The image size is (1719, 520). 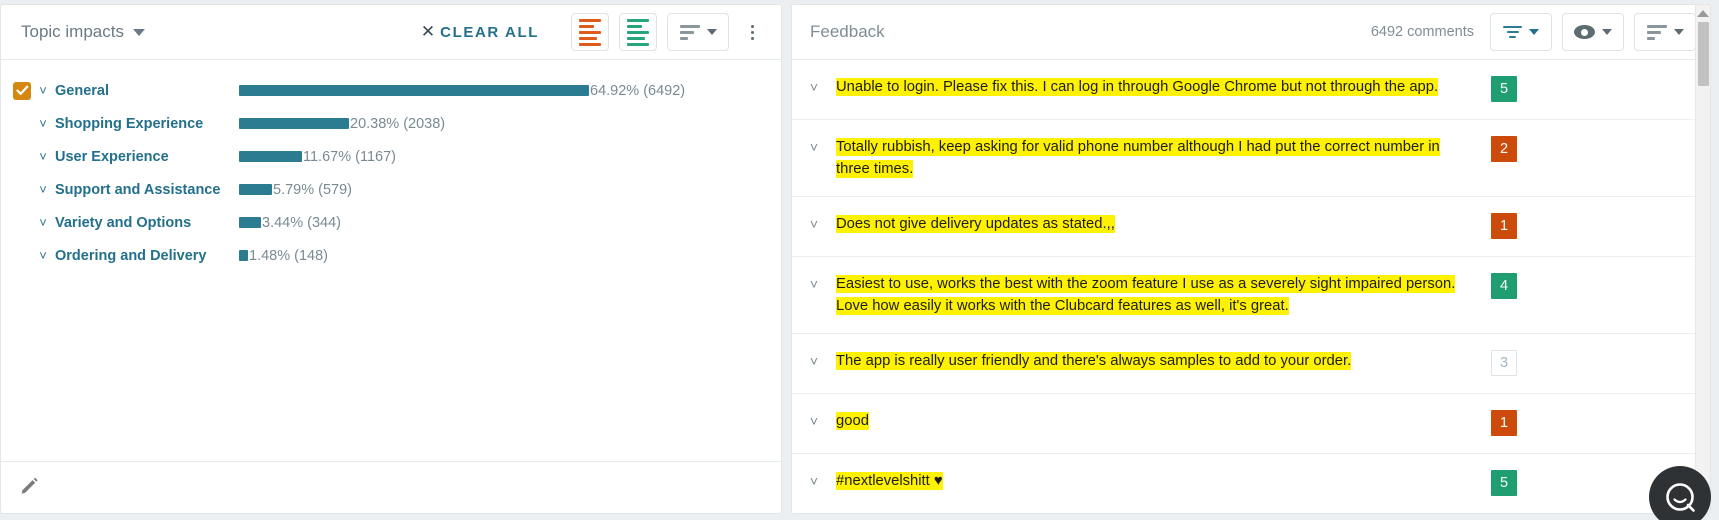 I want to click on topic-bar-label: 5.79% (579), so click(x=312, y=189).